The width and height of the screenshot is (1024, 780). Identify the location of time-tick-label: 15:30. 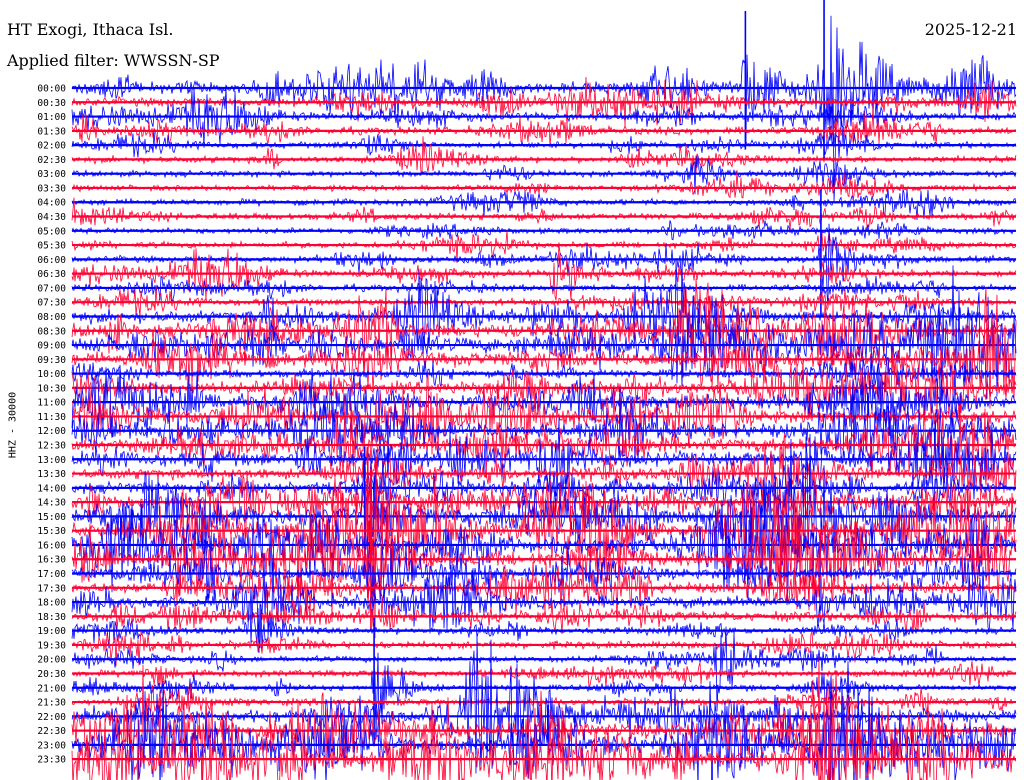
(51, 531).